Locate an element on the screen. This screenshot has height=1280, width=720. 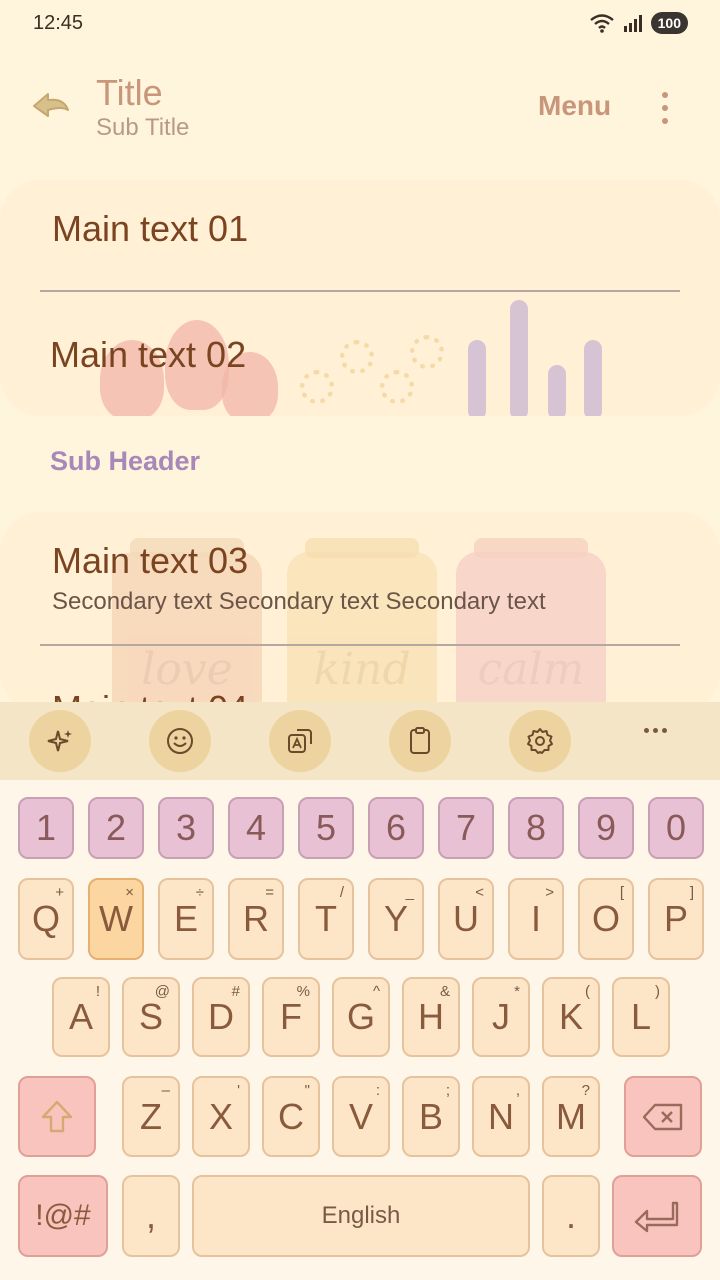
shift-key is located at coordinates (57, 1116).